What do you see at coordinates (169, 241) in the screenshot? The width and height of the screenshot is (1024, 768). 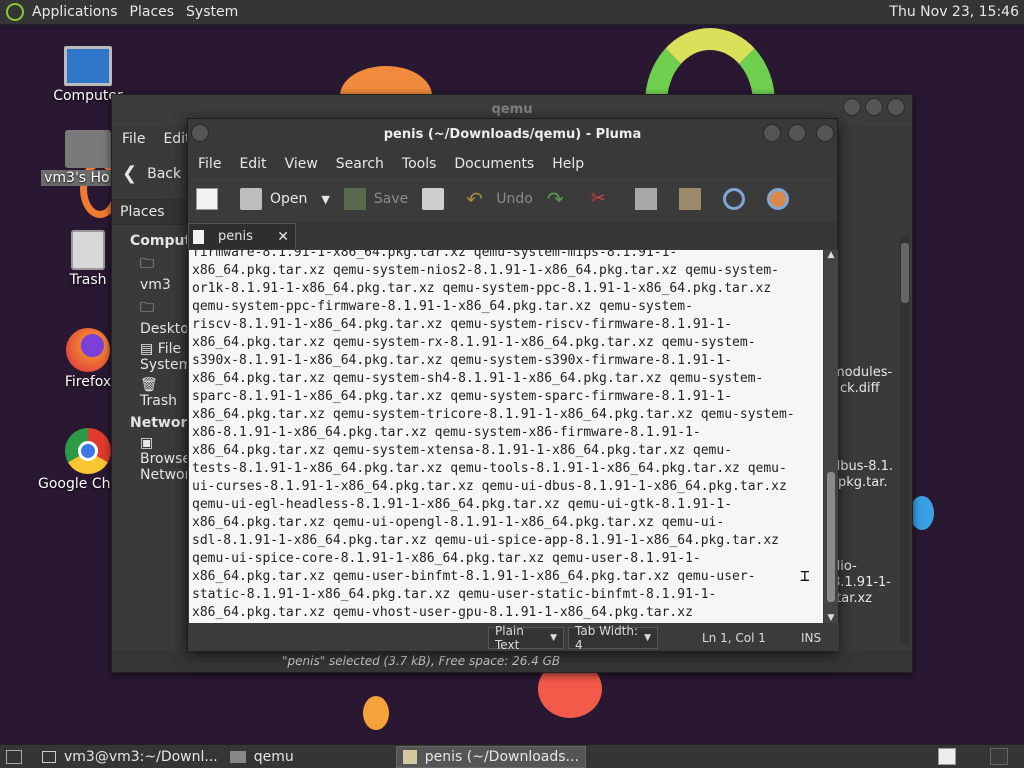 I see `sidebar-section-computer: Computer` at bounding box center [169, 241].